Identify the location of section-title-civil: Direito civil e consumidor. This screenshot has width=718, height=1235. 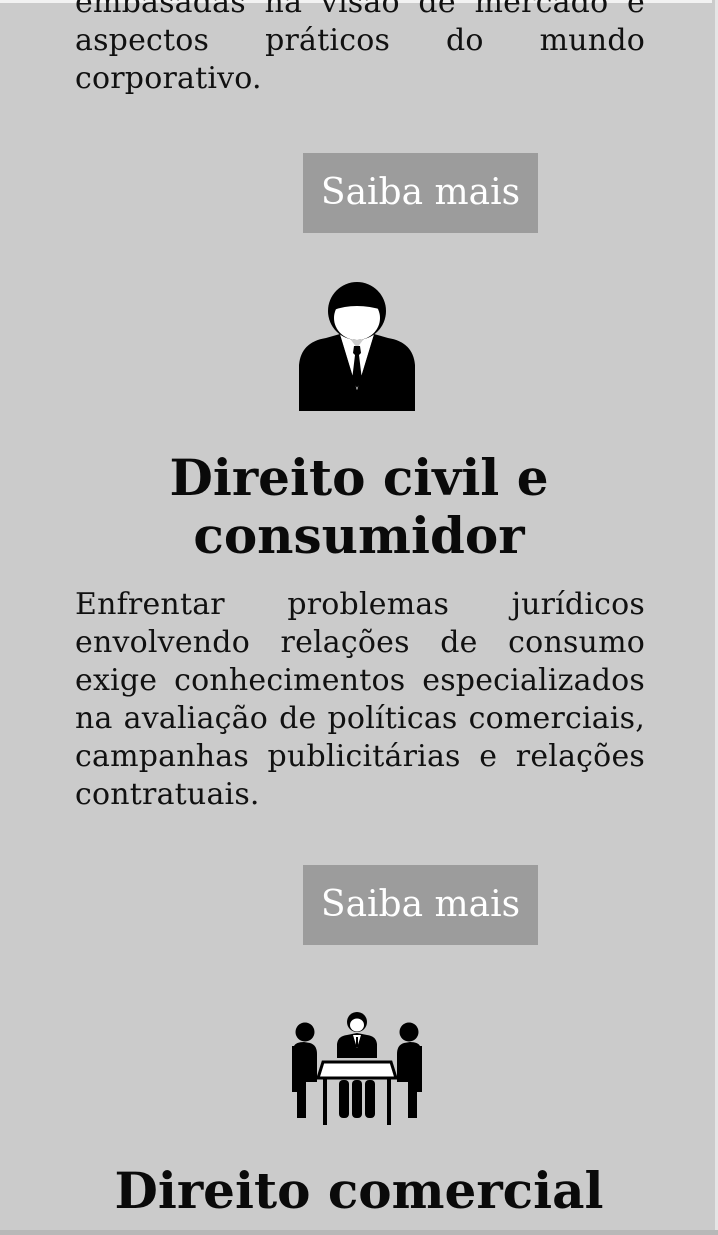
(359, 506).